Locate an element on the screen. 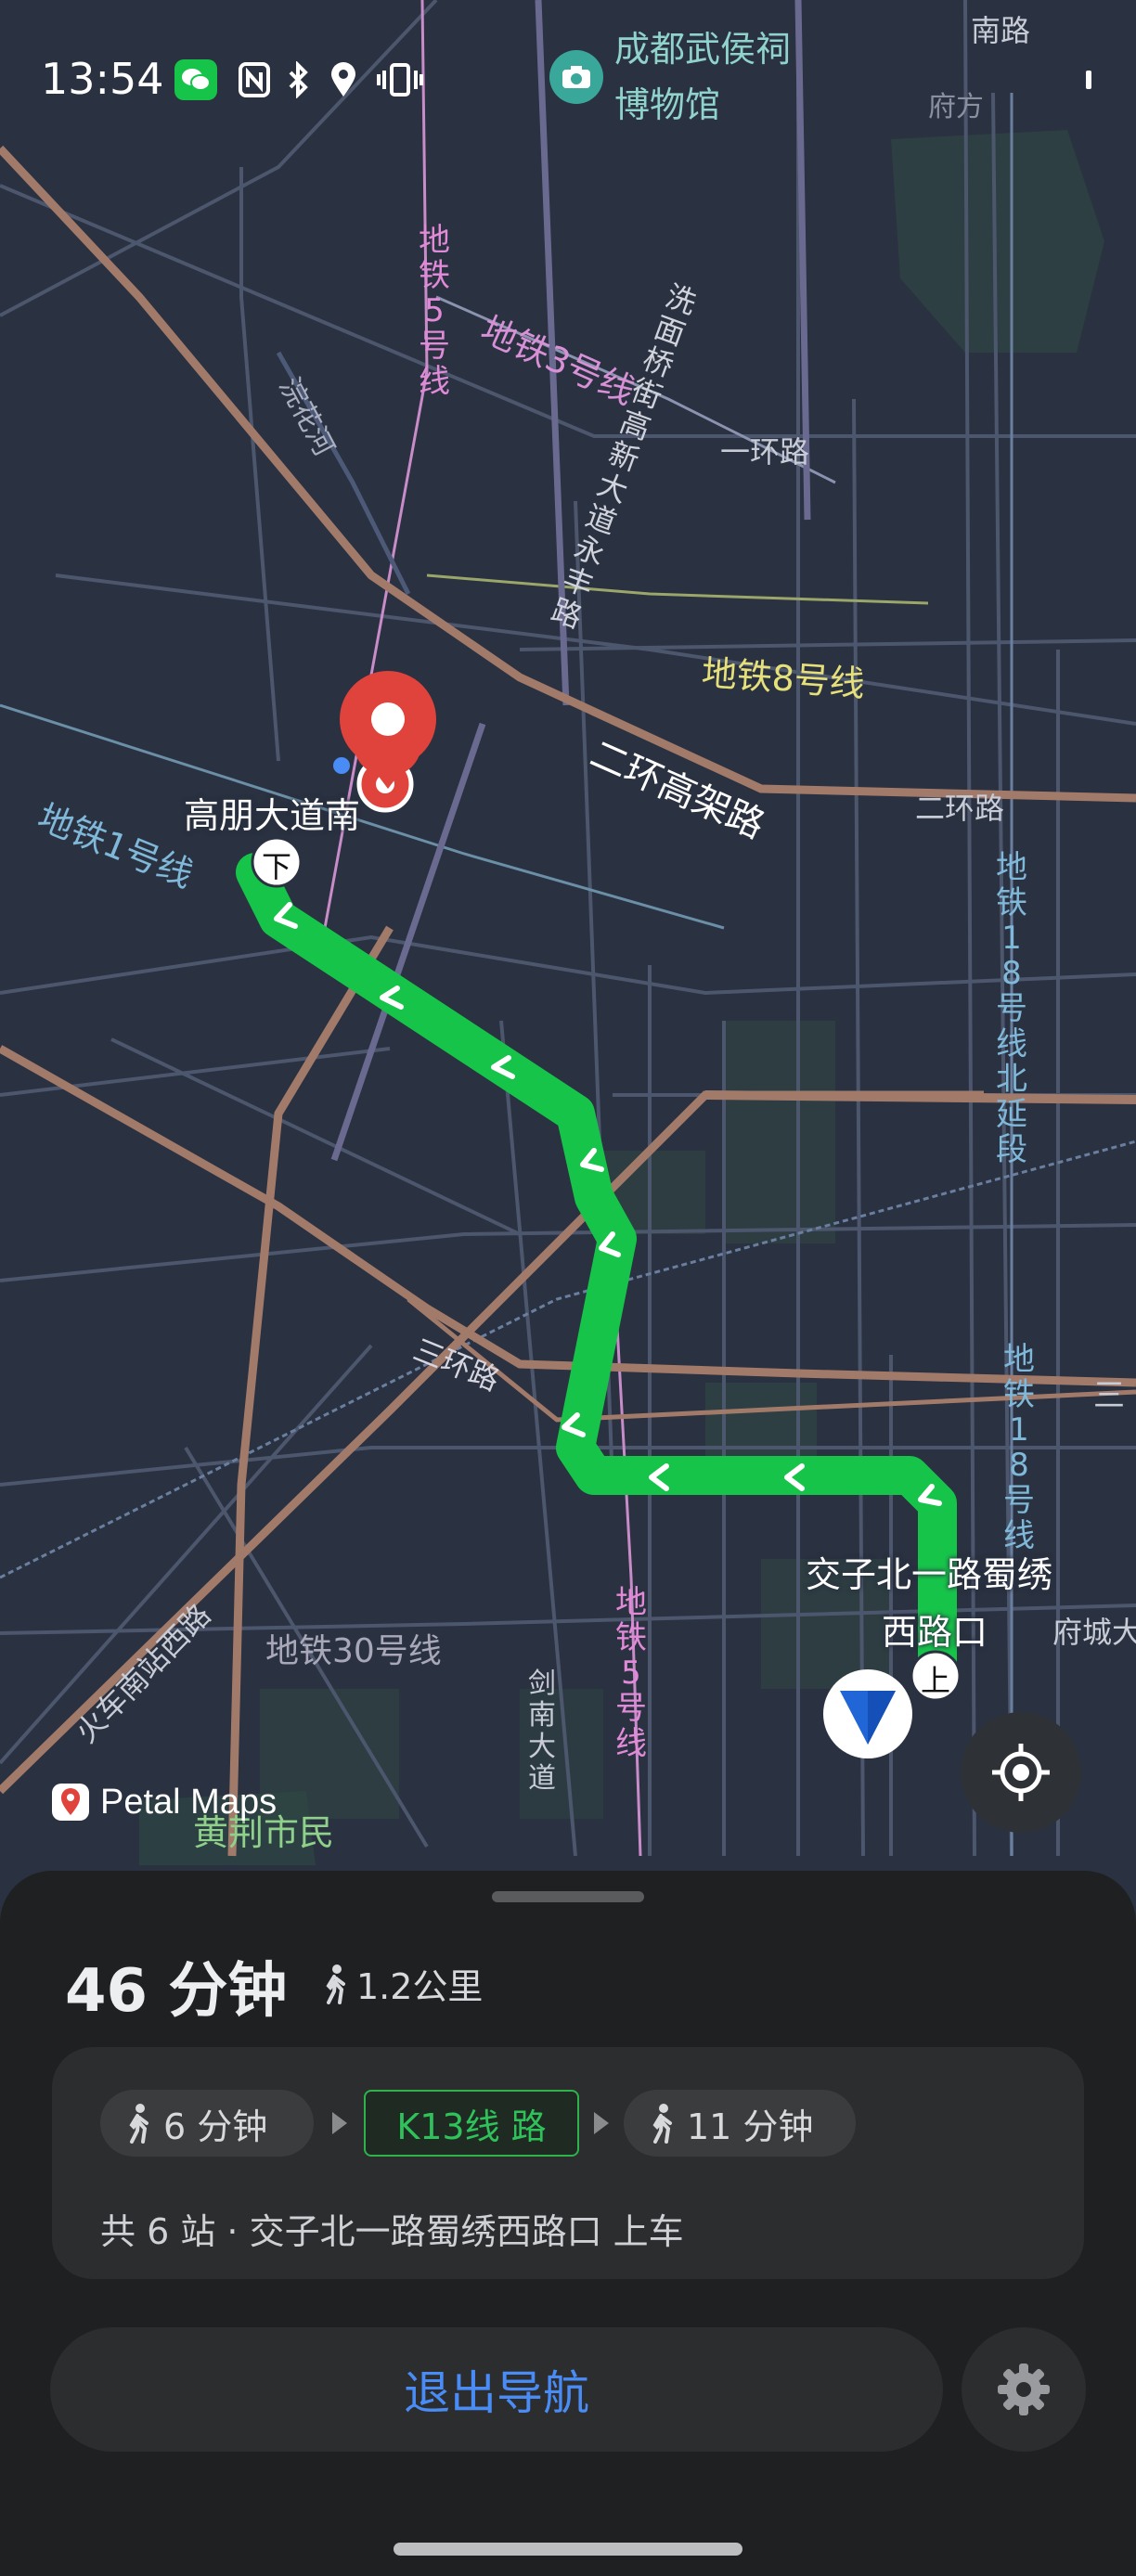 This screenshot has width=1136, height=2576. crosshair-icon is located at coordinates (1021, 1772).